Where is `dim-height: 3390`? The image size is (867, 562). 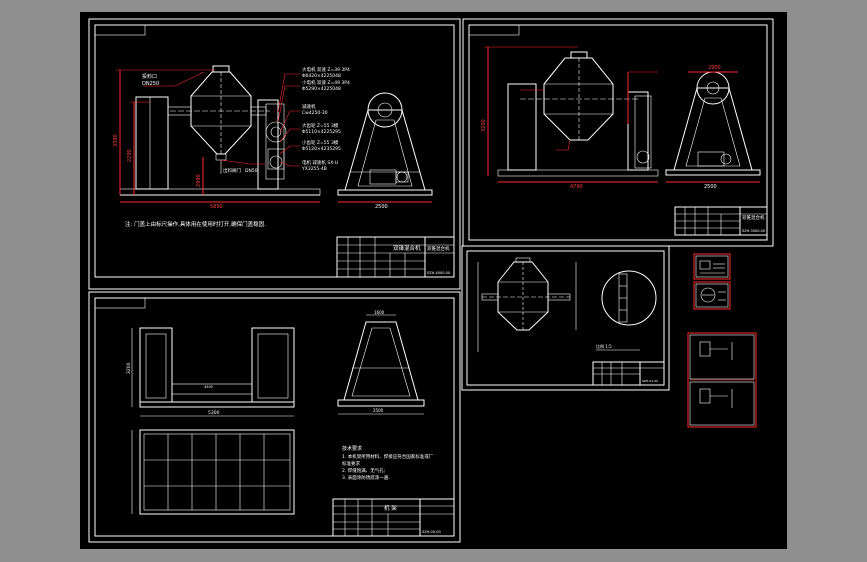
dim-height: 3390 is located at coordinates (116, 140).